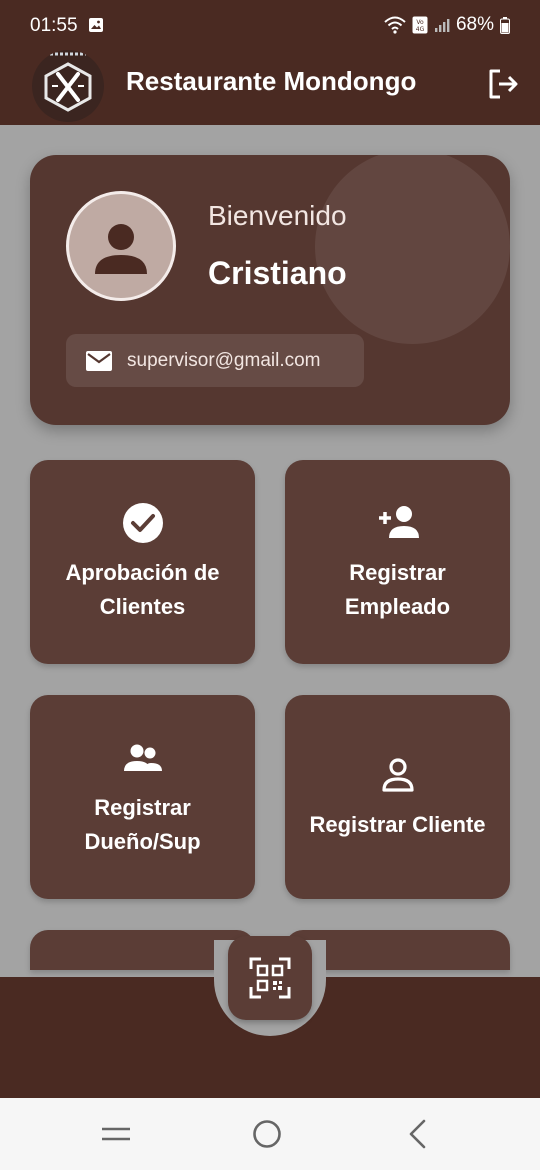 The height and width of the screenshot is (1170, 540). Describe the element at coordinates (420, 22) in the screenshot. I see `svg-text: Vo` at that location.